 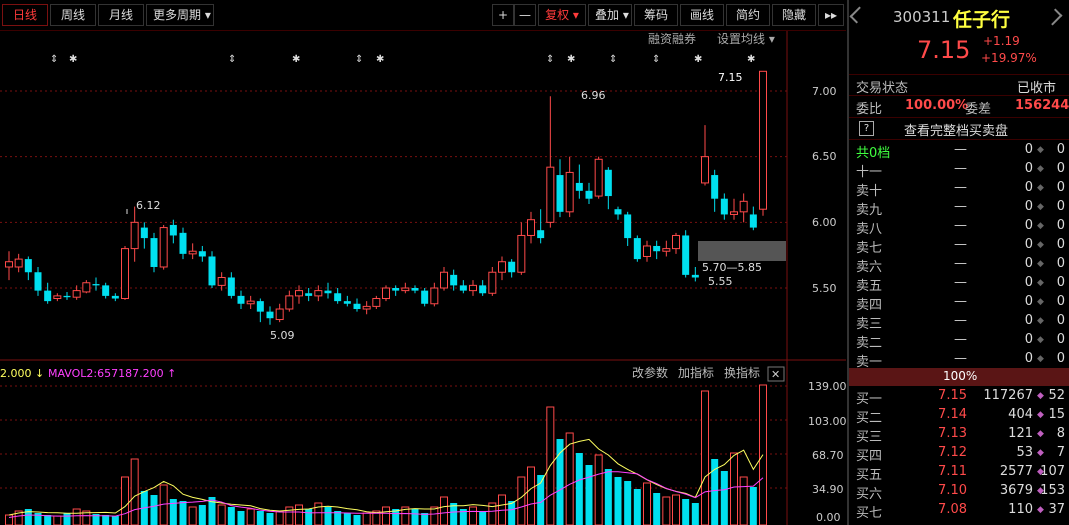 I want to click on add-indicator-button: 加指标, so click(x=696, y=372).